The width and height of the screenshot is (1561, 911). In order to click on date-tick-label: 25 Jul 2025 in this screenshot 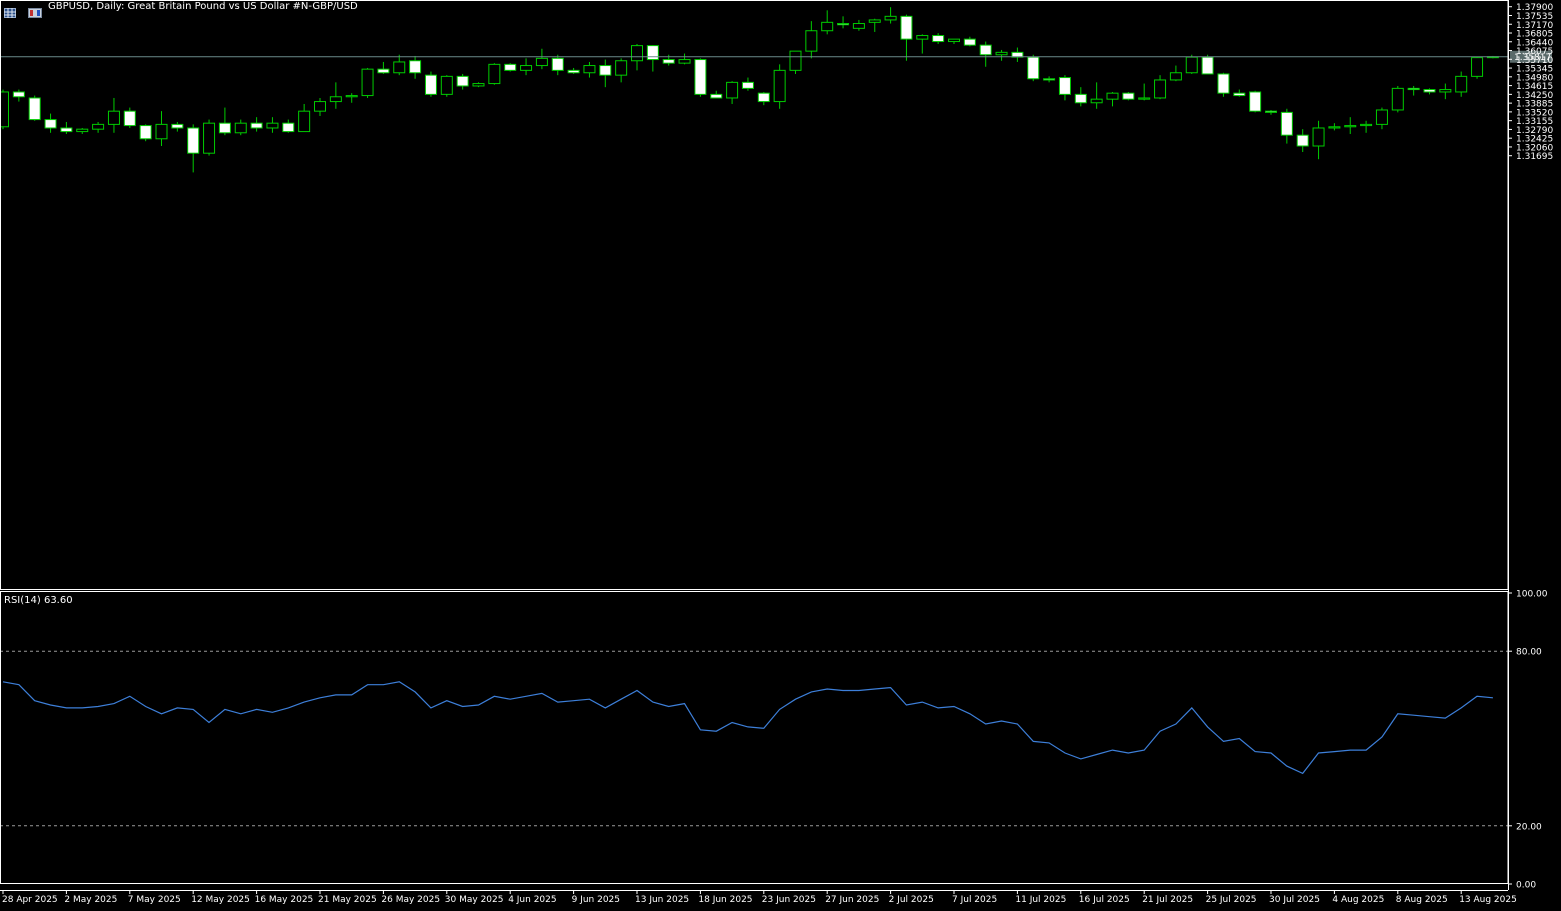, I will do `click(1231, 900)`.